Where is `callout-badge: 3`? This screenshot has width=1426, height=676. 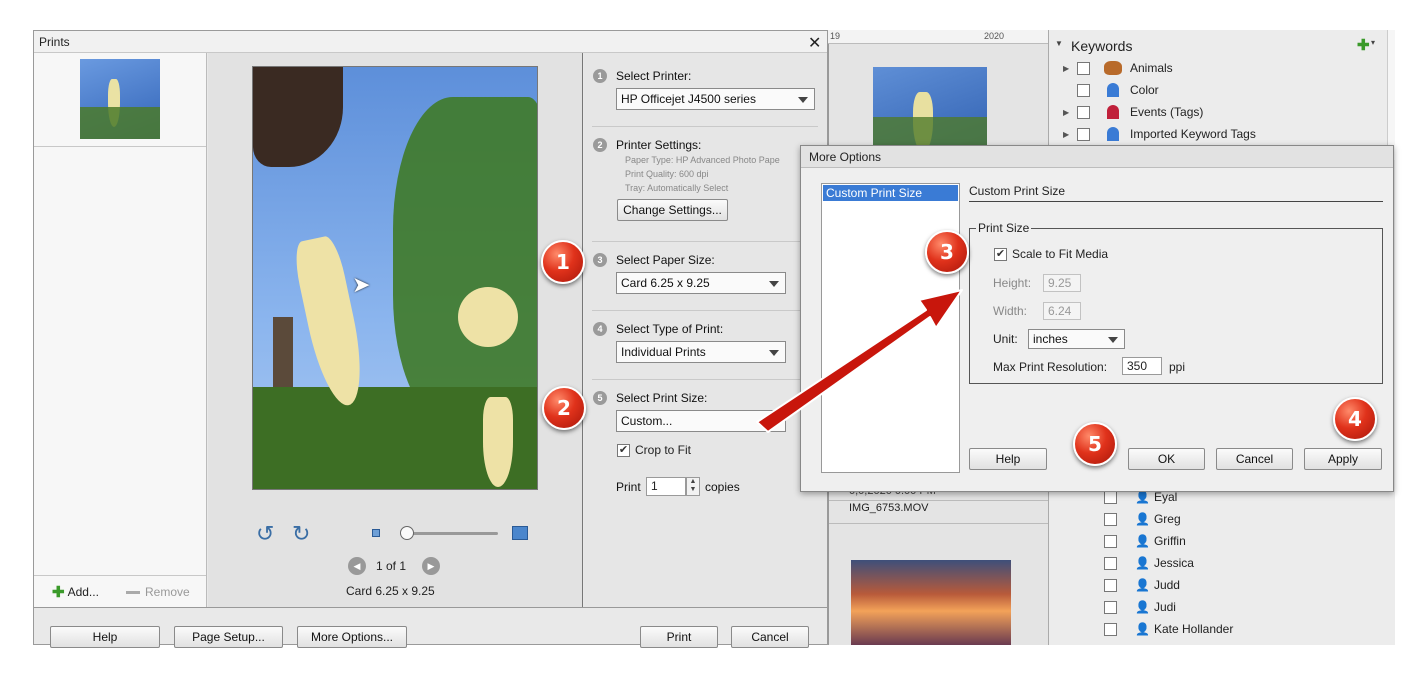 callout-badge: 3 is located at coordinates (947, 252).